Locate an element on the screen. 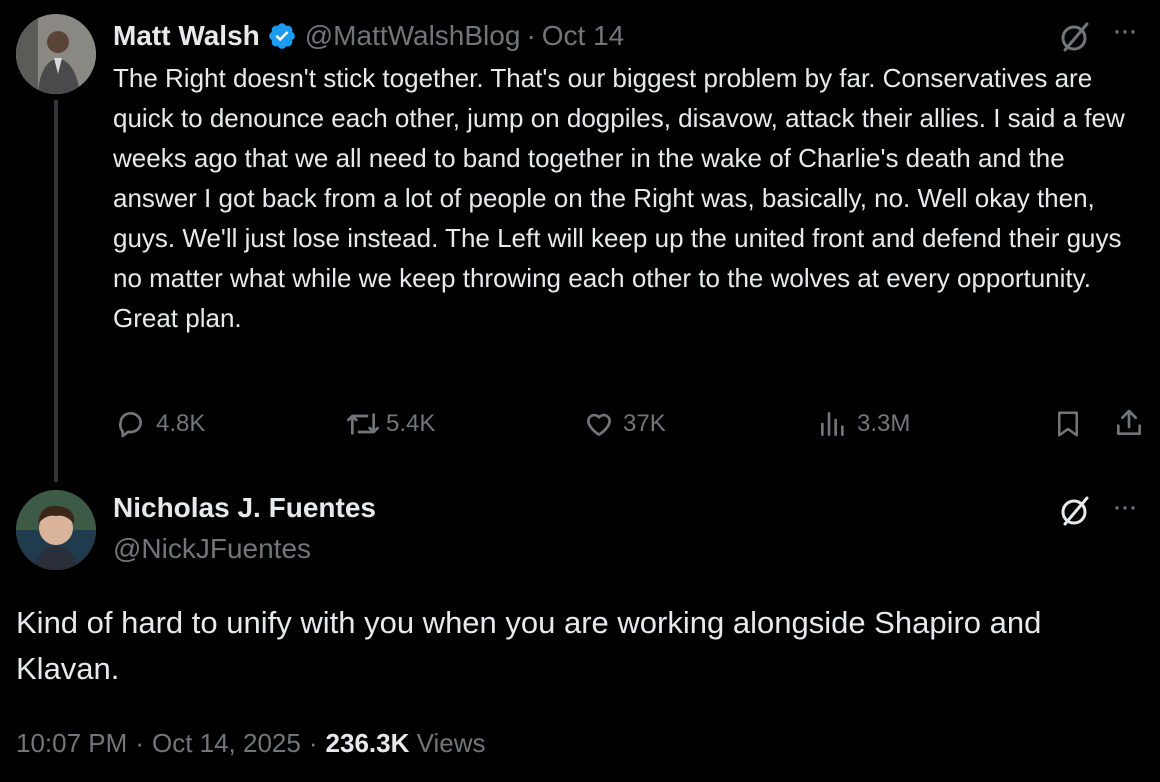 The width and height of the screenshot is (1160, 782). main-handle: @NickJFuentes is located at coordinates (212, 549).